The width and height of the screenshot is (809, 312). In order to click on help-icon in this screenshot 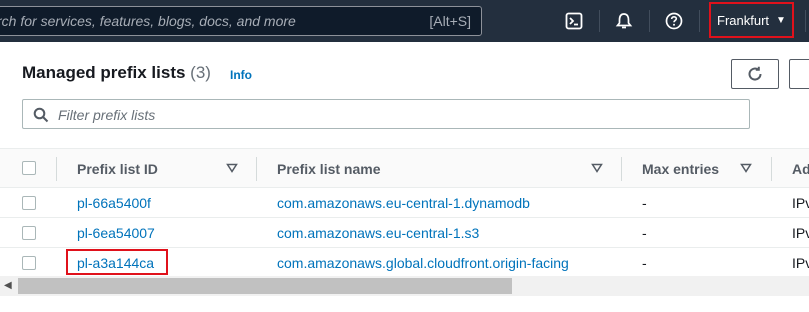, I will do `click(674, 21)`.